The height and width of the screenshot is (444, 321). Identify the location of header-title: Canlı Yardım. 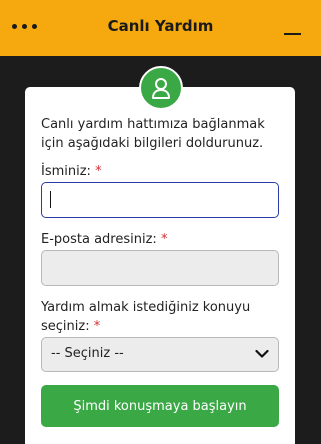
(160, 26).